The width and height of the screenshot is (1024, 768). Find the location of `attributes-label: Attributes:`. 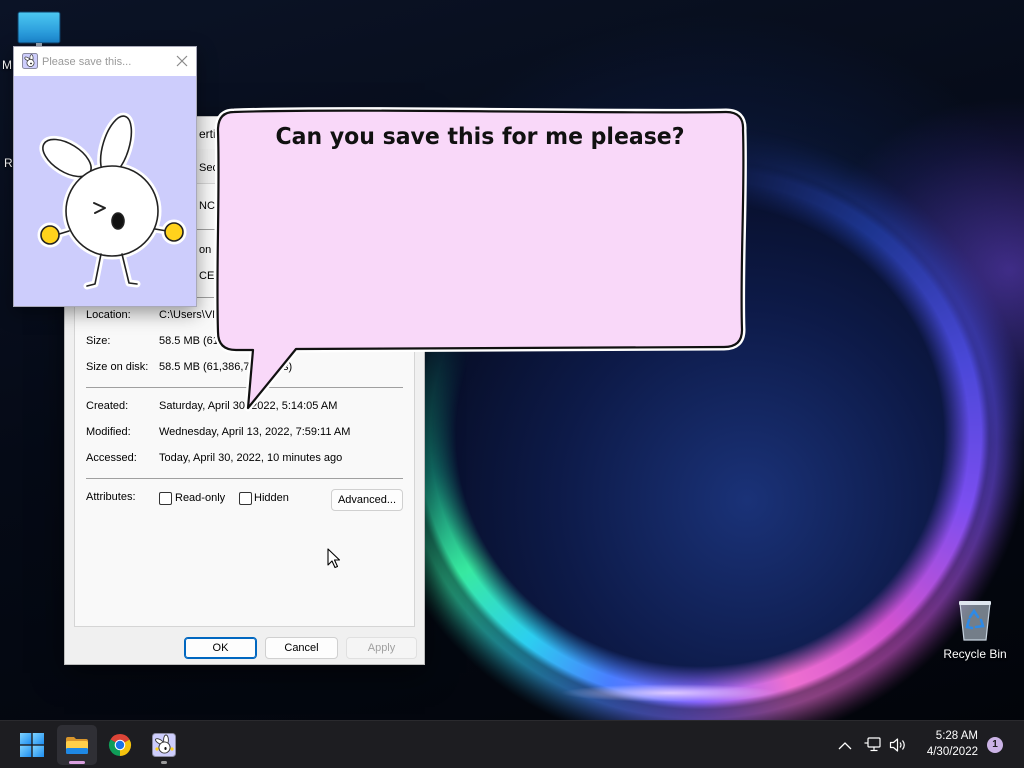

attributes-label: Attributes: is located at coordinates (111, 497).